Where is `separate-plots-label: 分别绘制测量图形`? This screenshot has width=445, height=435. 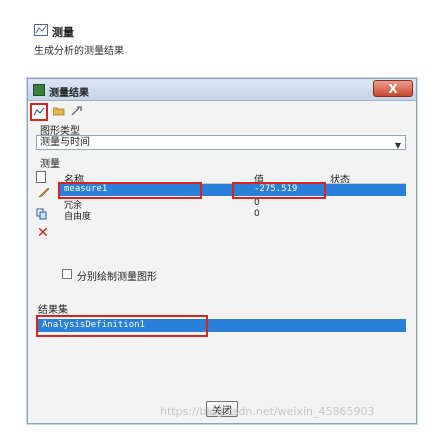
separate-plots-label: 分别绘制测量图形 is located at coordinates (117, 277).